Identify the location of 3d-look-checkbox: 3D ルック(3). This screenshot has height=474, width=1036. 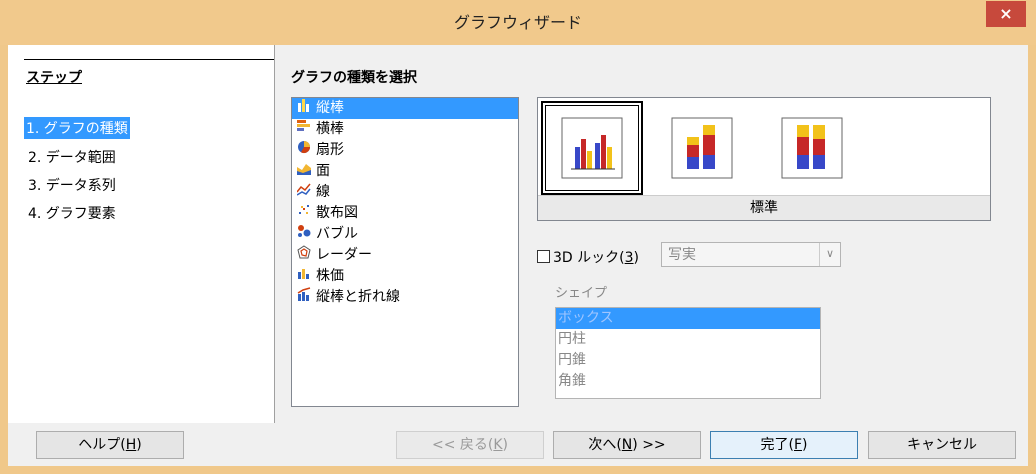
(588, 257).